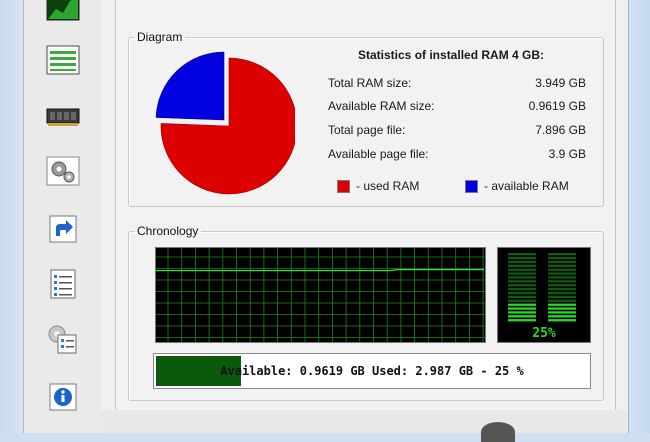 The width and height of the screenshot is (650, 442). Describe the element at coordinates (451, 55) in the screenshot. I see `stats-title: Statistics of installed RAM 4 GB:` at that location.